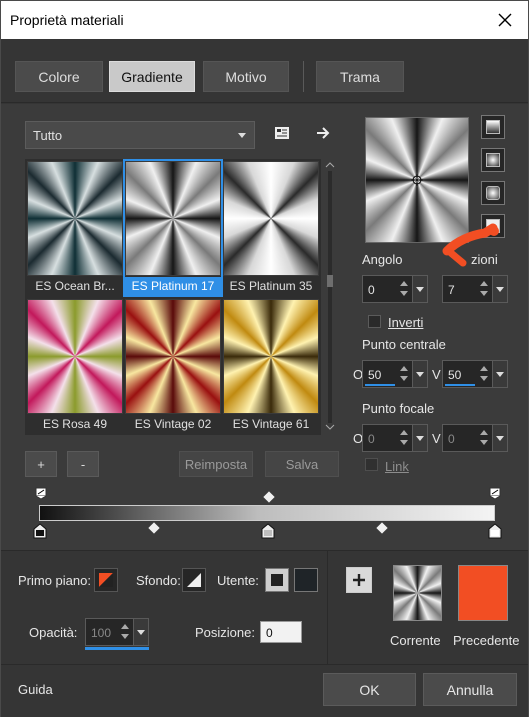 The height and width of the screenshot is (717, 529). Describe the element at coordinates (41, 493) in the screenshot. I see `transparency-stop-left-icon` at that location.